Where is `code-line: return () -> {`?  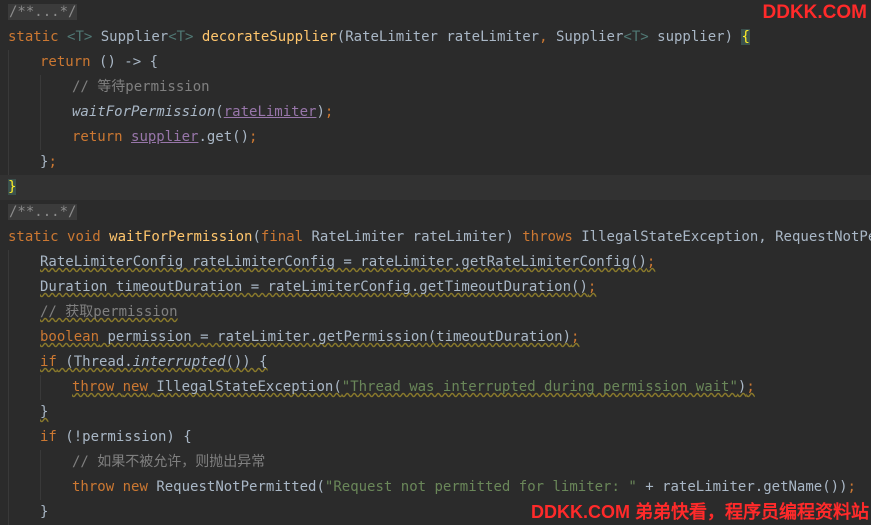
code-line: return () -> { is located at coordinates (435, 62).